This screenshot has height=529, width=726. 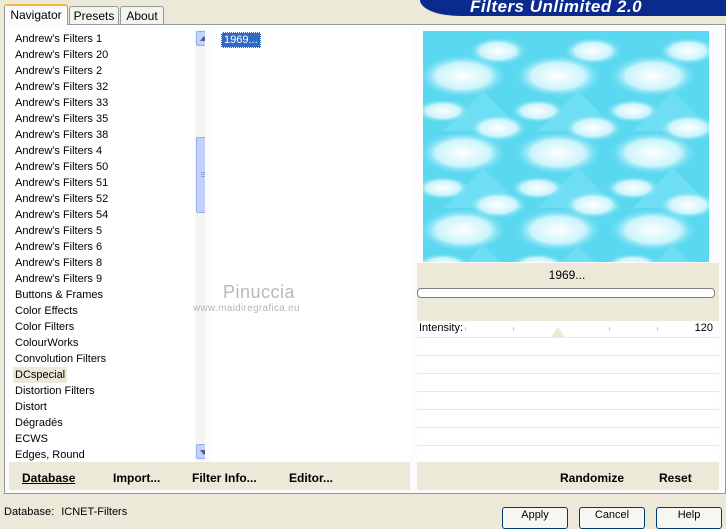 I want to click on database-button: Database, so click(x=48, y=478).